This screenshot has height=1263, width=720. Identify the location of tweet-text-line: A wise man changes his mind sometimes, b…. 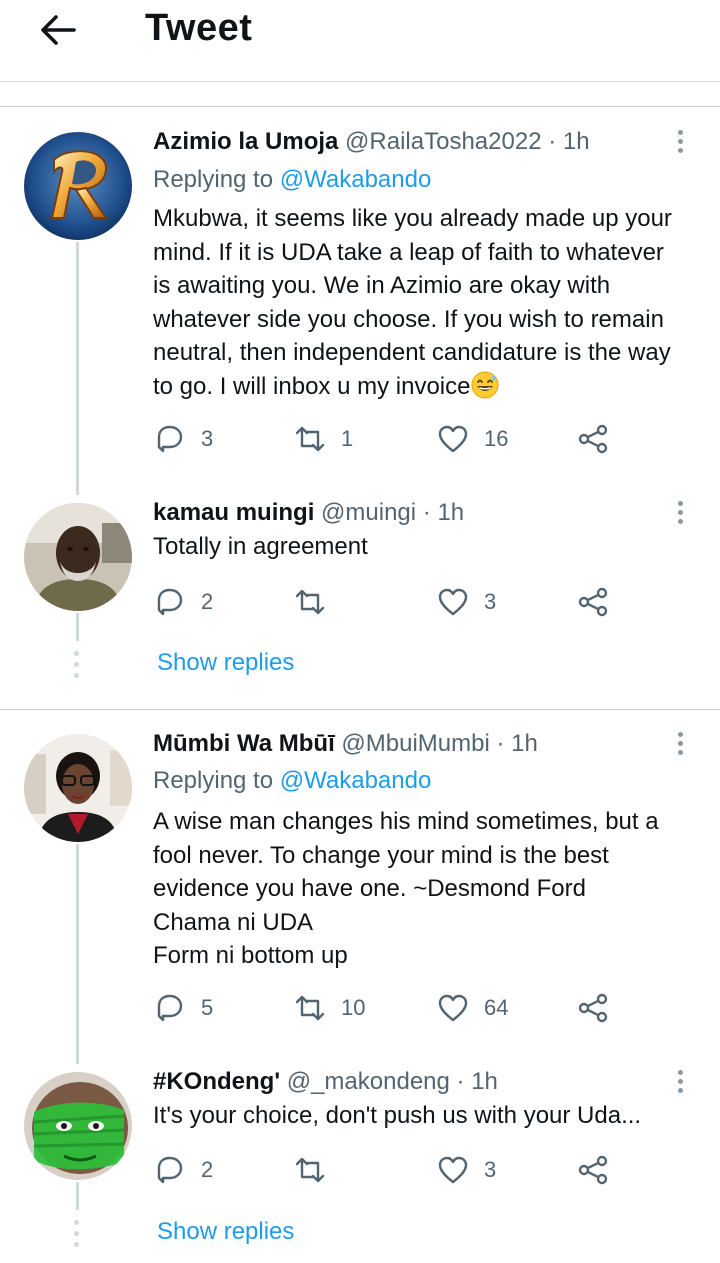
(406, 821).